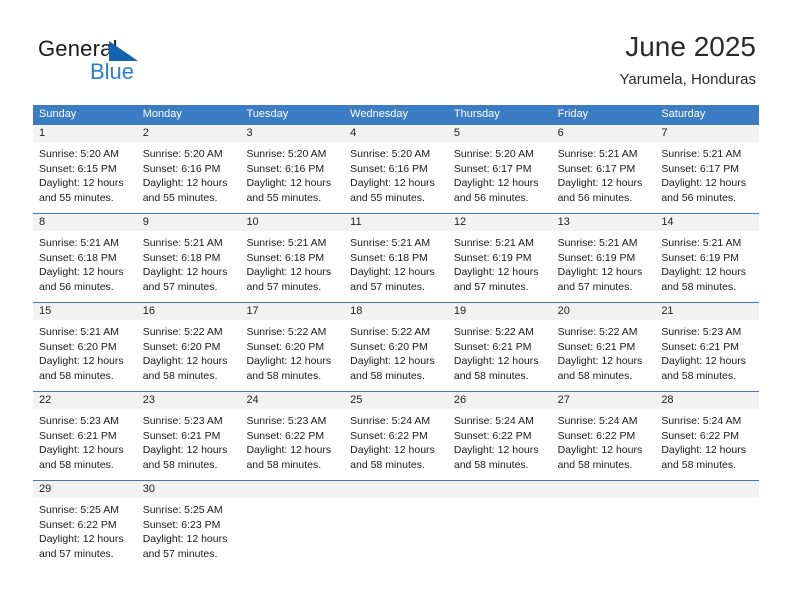 The width and height of the screenshot is (792, 612). Describe the element at coordinates (148, 64) in the screenshot. I see `general-blue-logo: General Blue` at that location.